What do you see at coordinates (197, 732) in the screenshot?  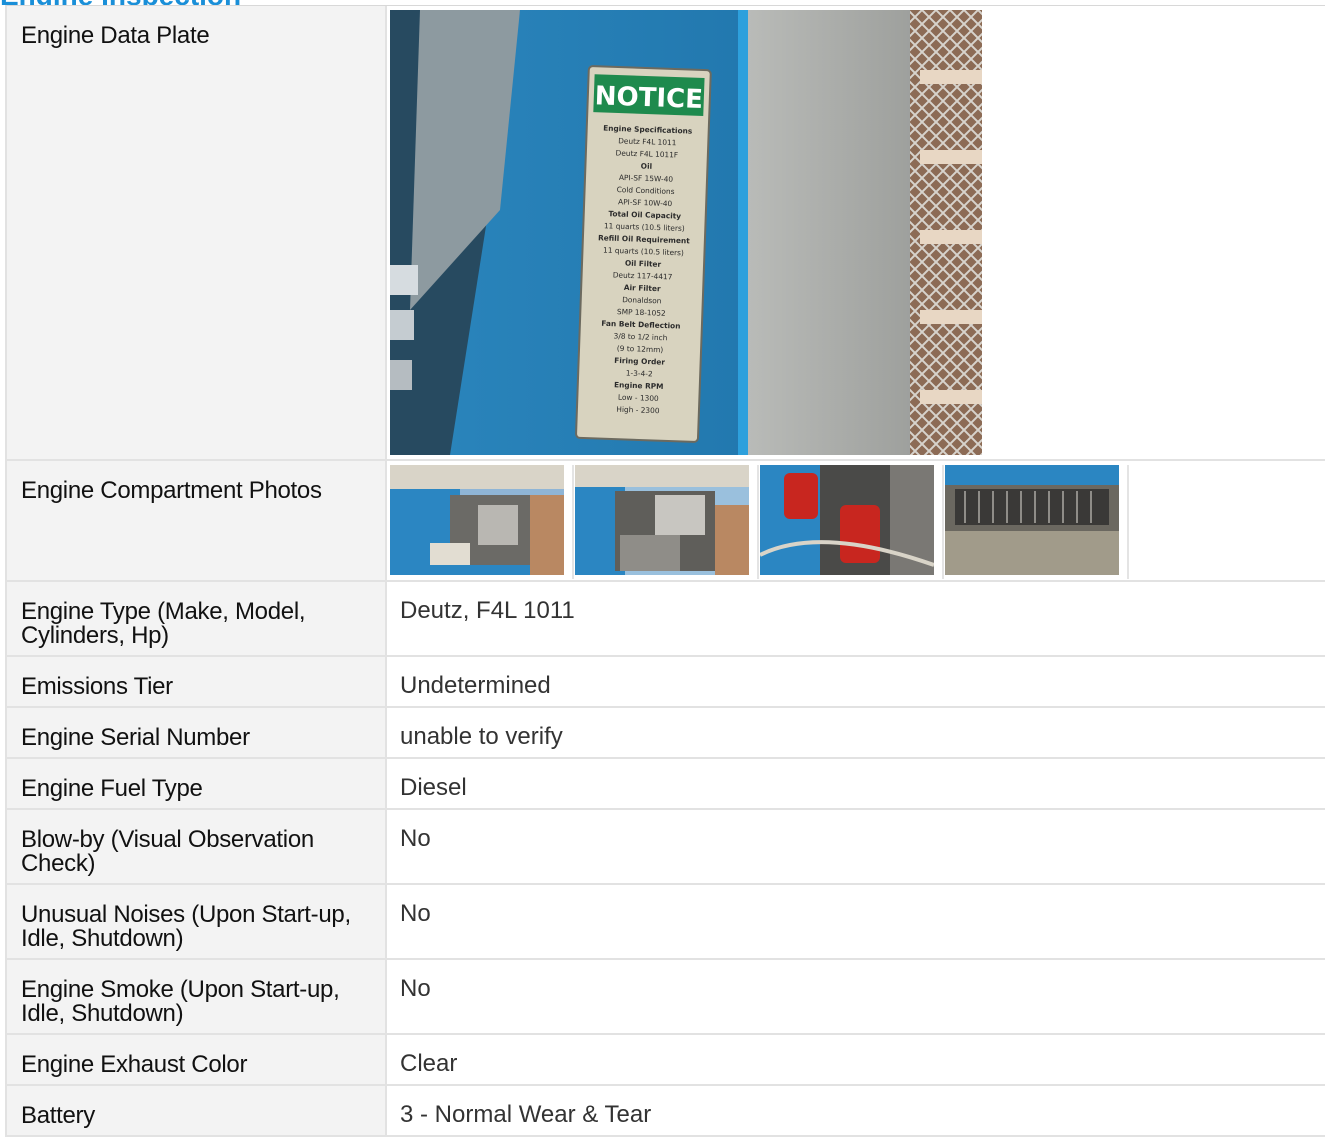 I see `row-label: Engine Serial Number` at bounding box center [197, 732].